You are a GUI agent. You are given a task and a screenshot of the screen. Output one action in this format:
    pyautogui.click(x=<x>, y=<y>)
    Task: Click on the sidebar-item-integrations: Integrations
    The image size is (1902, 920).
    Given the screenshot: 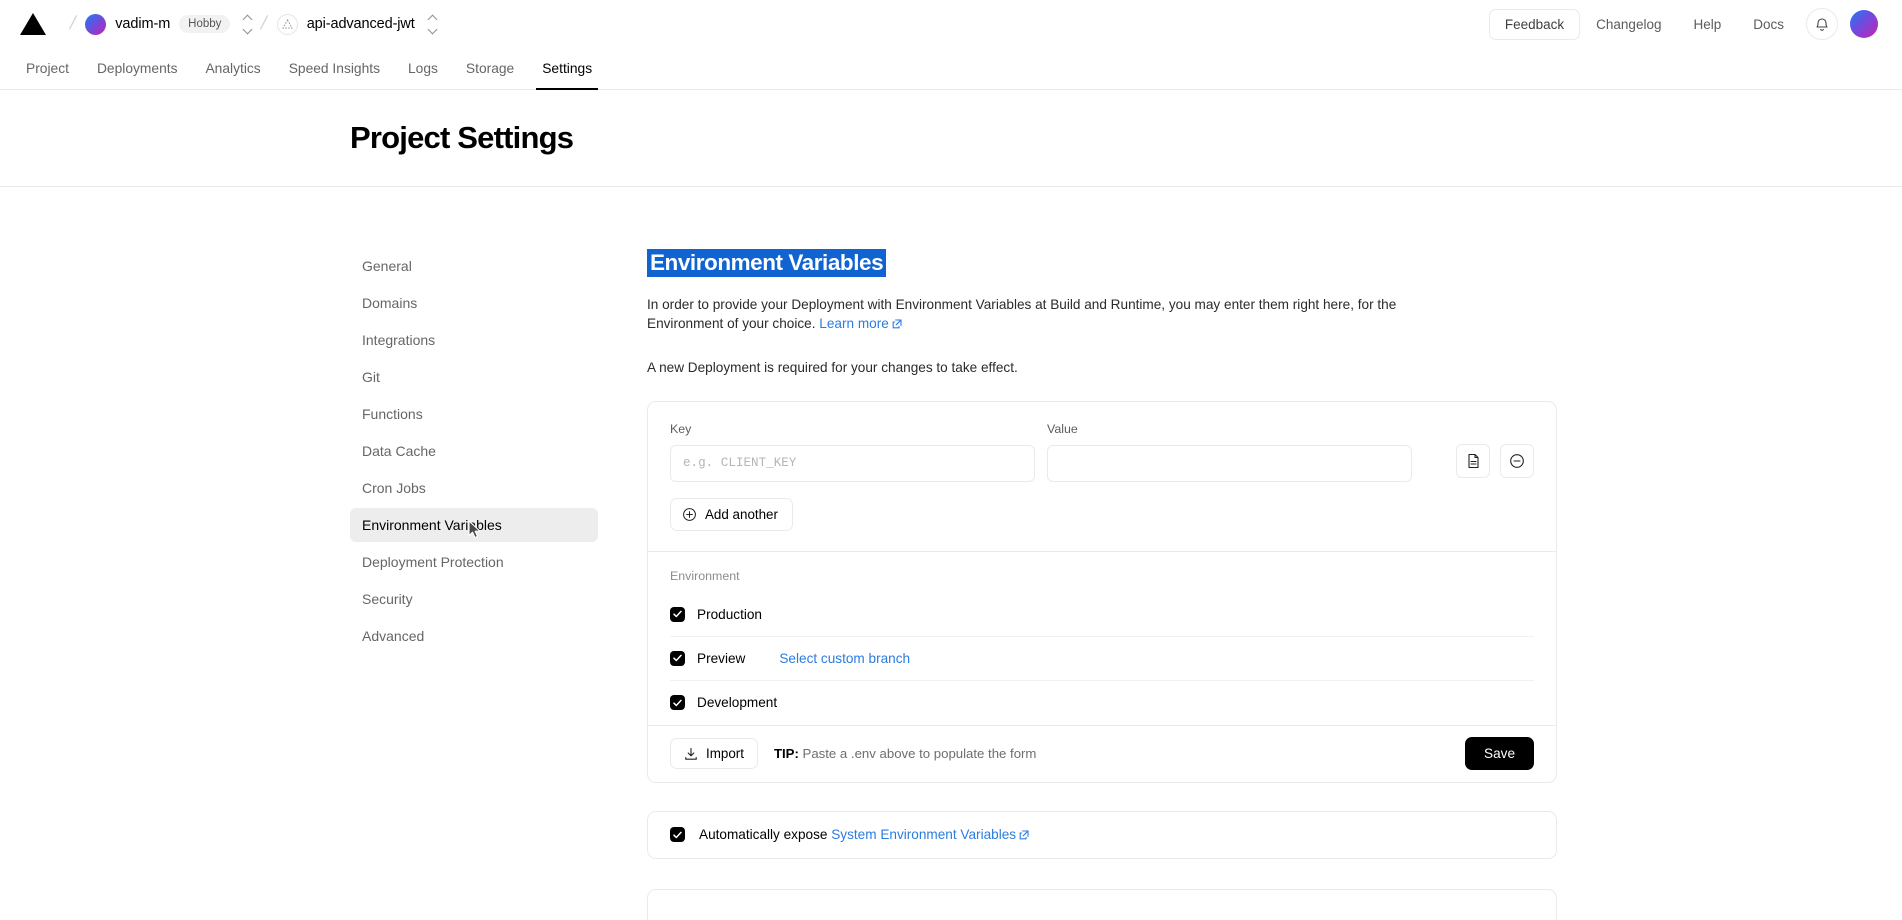 What is the action you would take?
    pyautogui.click(x=474, y=340)
    